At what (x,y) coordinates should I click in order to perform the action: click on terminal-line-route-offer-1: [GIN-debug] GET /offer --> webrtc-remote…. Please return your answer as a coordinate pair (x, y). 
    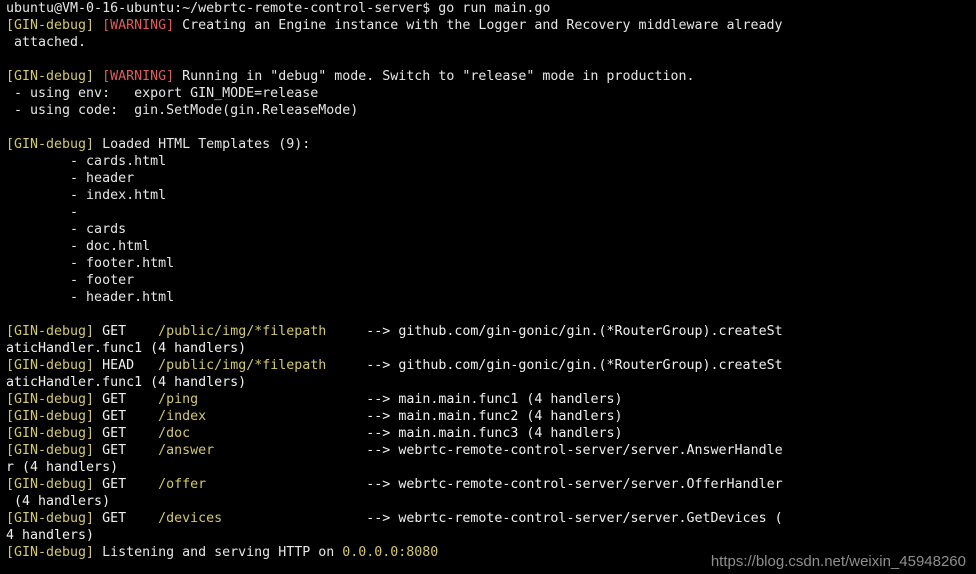
    Looking at the image, I should click on (491, 484).